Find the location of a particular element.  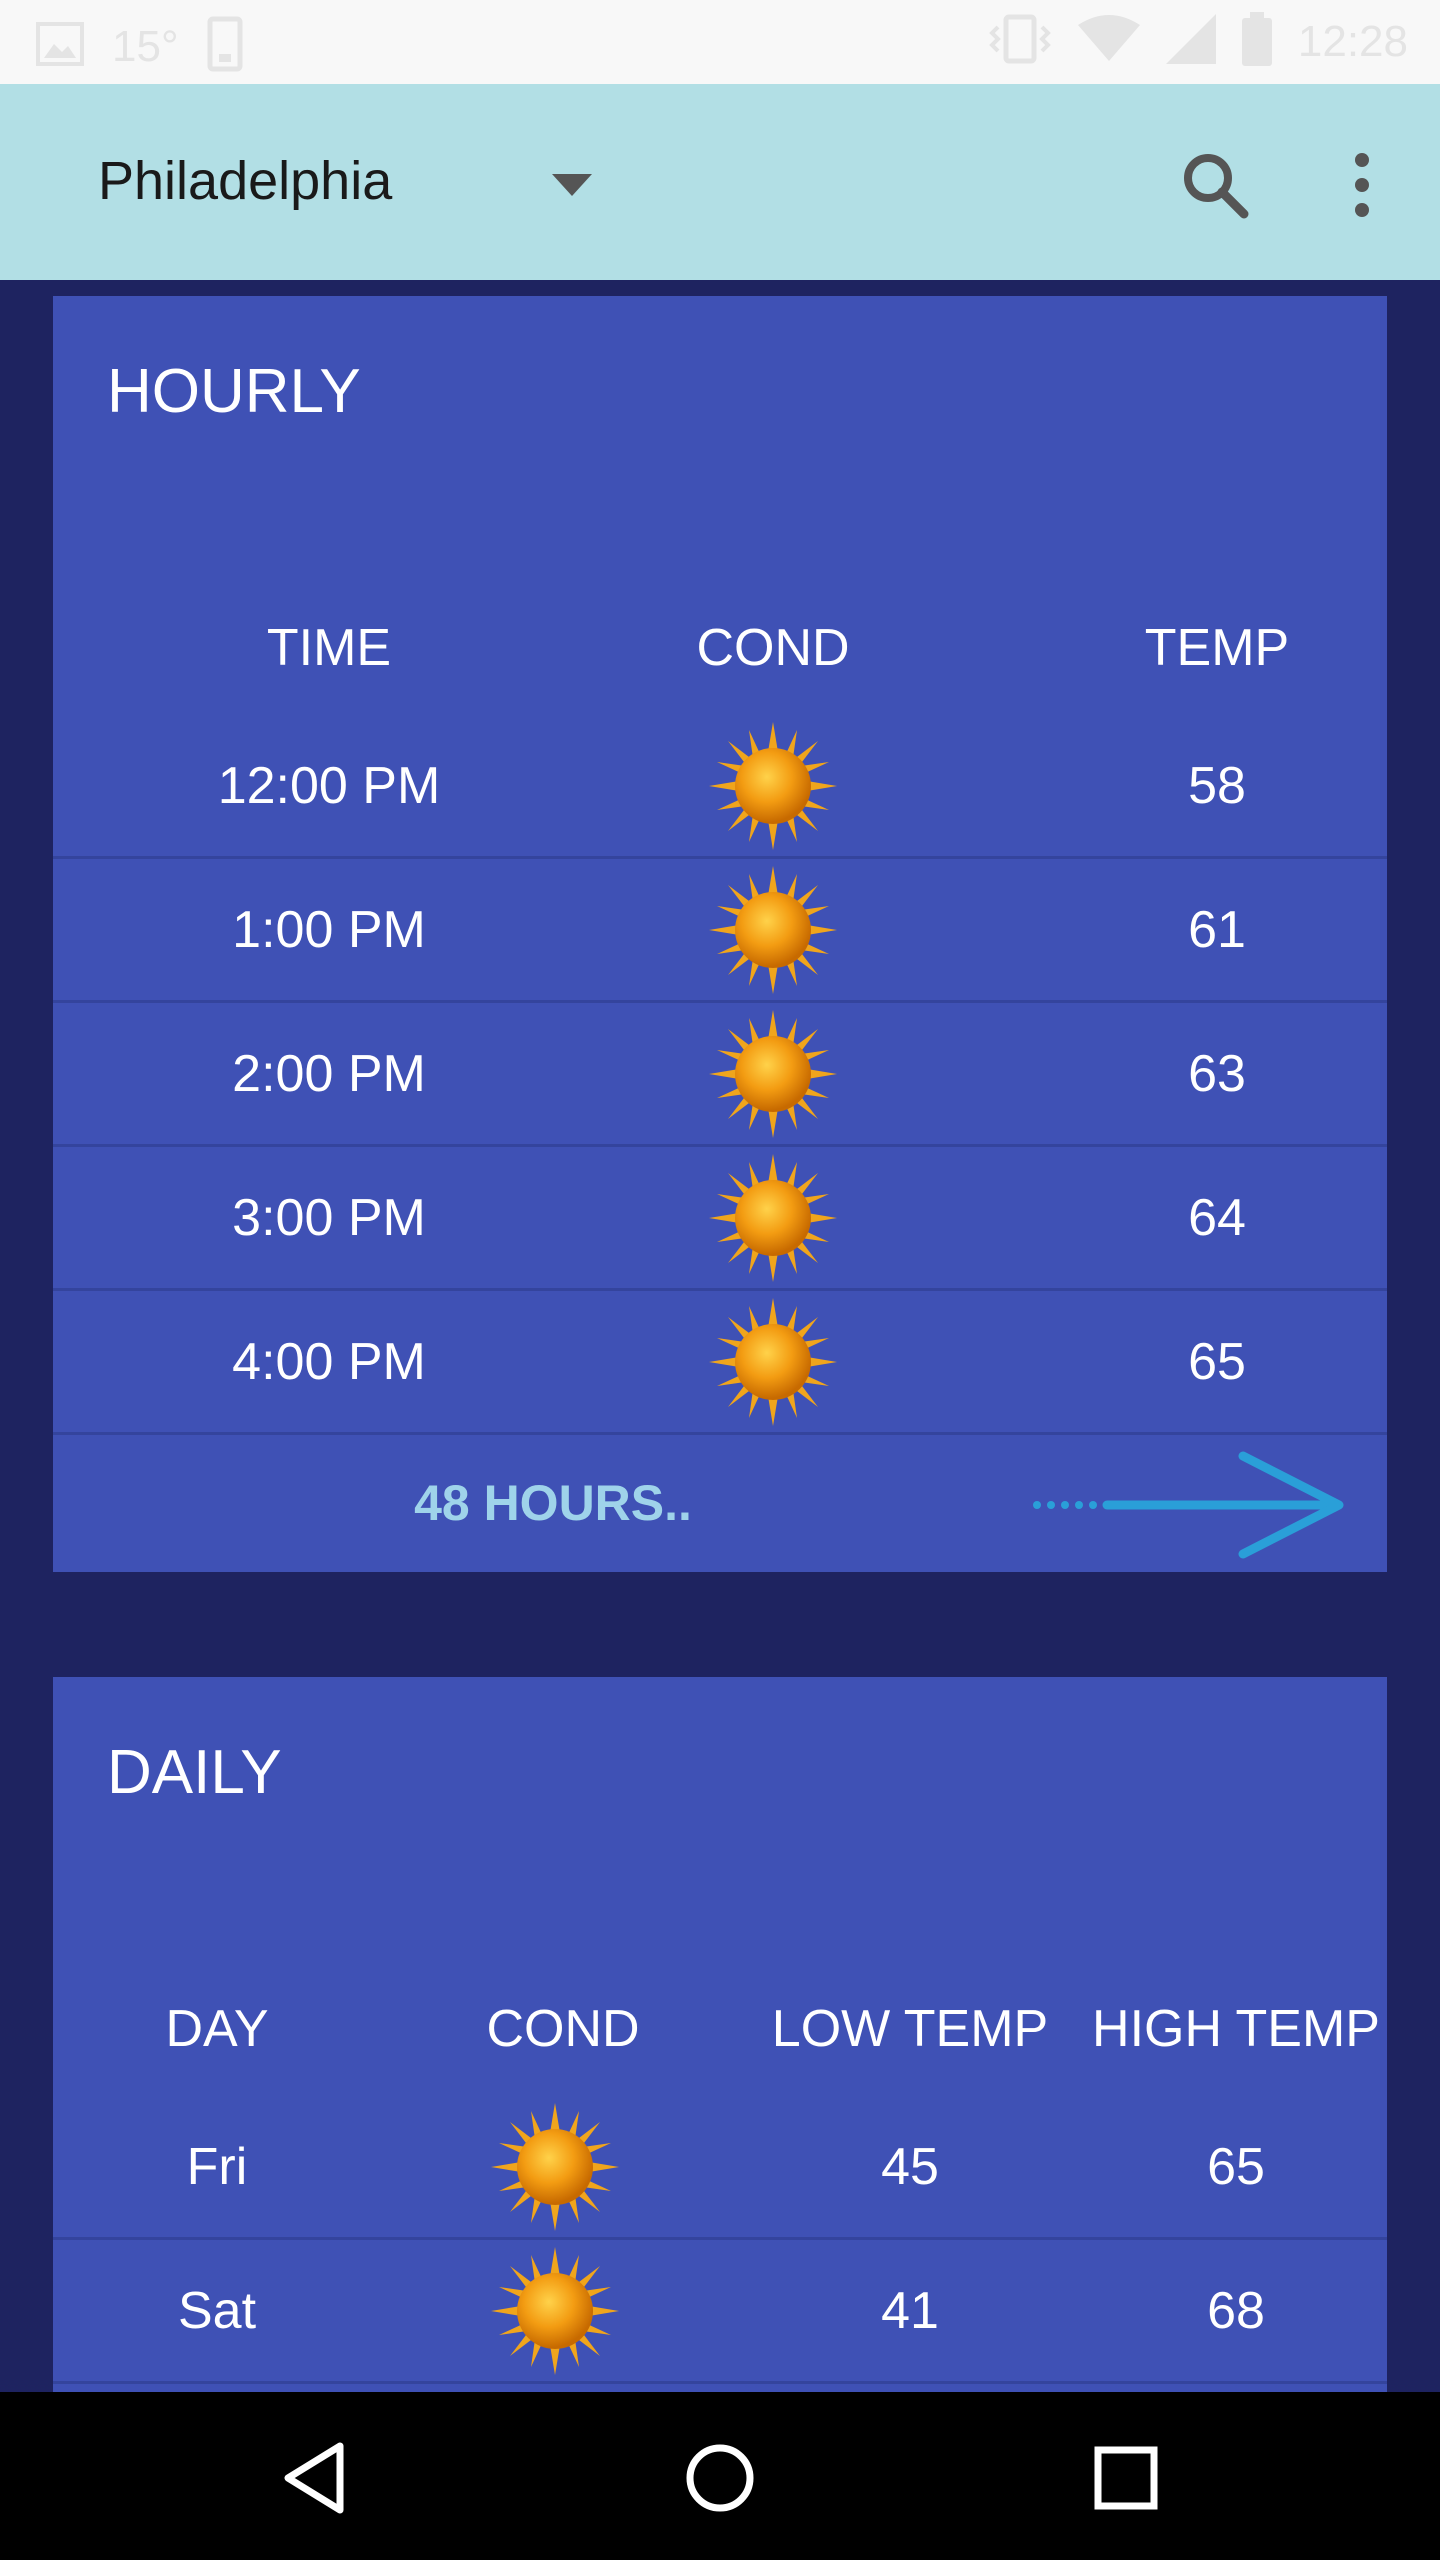

daily-row: Fri 45 65 is located at coordinates (720, 2168).